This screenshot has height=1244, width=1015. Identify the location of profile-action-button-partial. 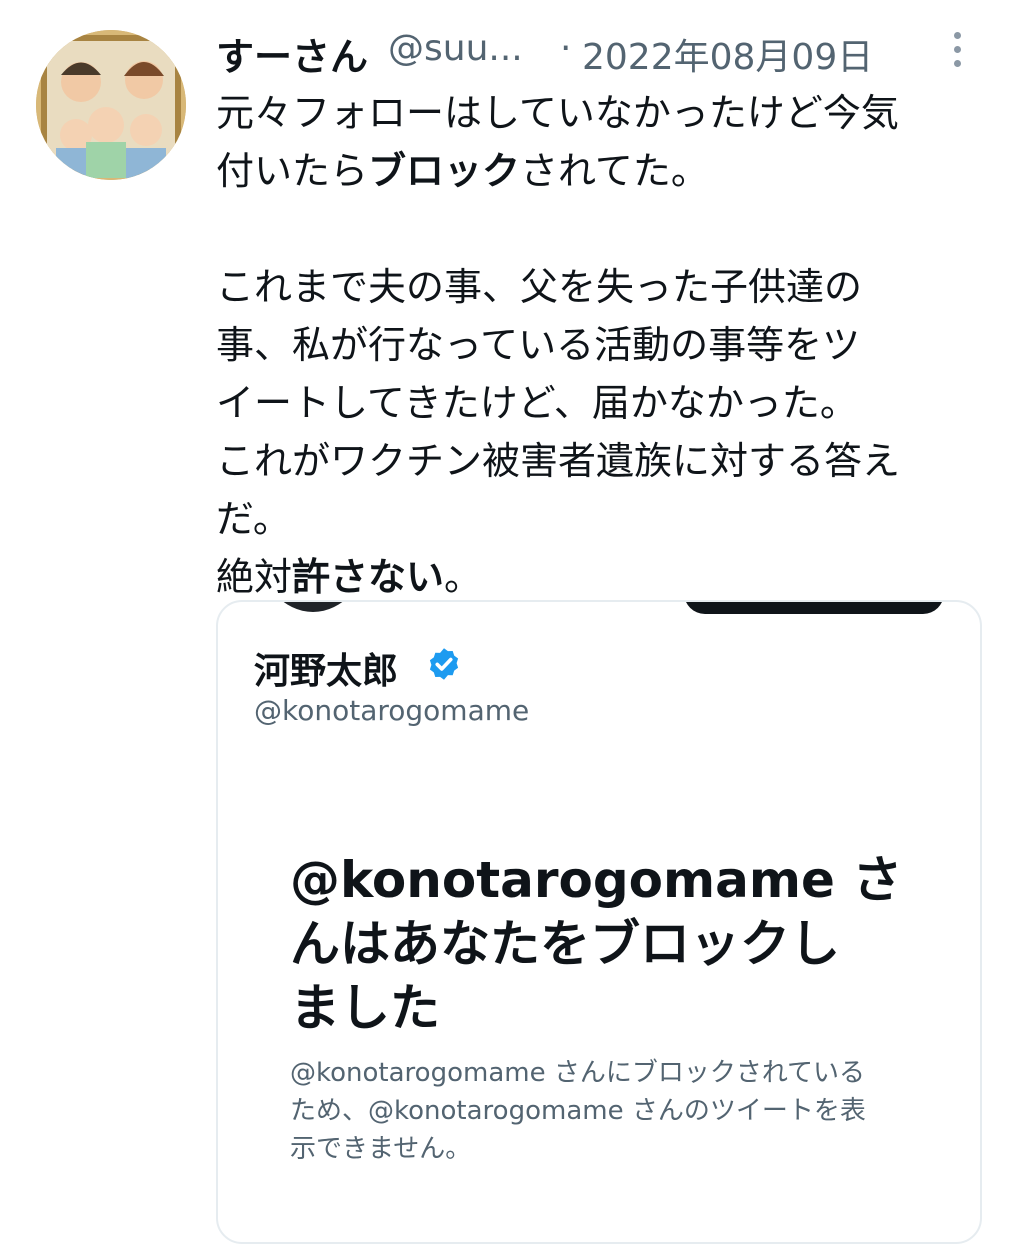
(814, 608).